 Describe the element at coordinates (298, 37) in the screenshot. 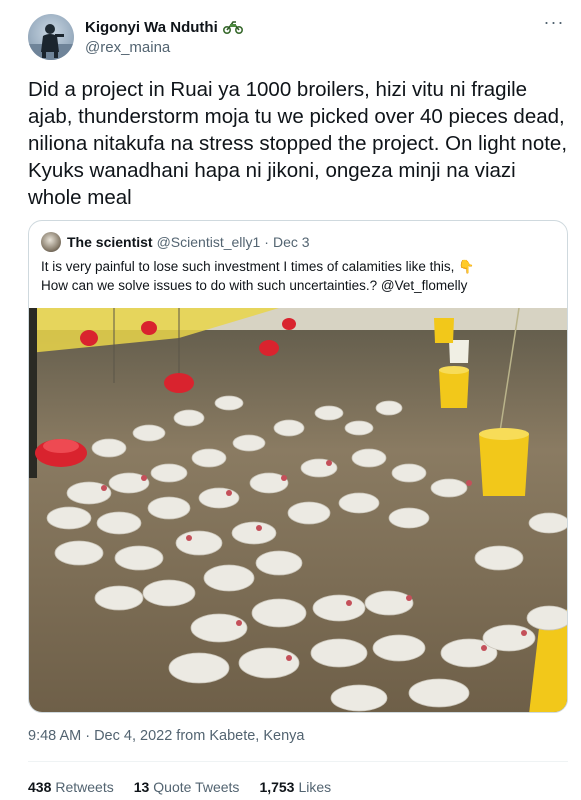

I see `tweet-header: Kigonyi Wa Nduthi @rex_maina ···` at that location.